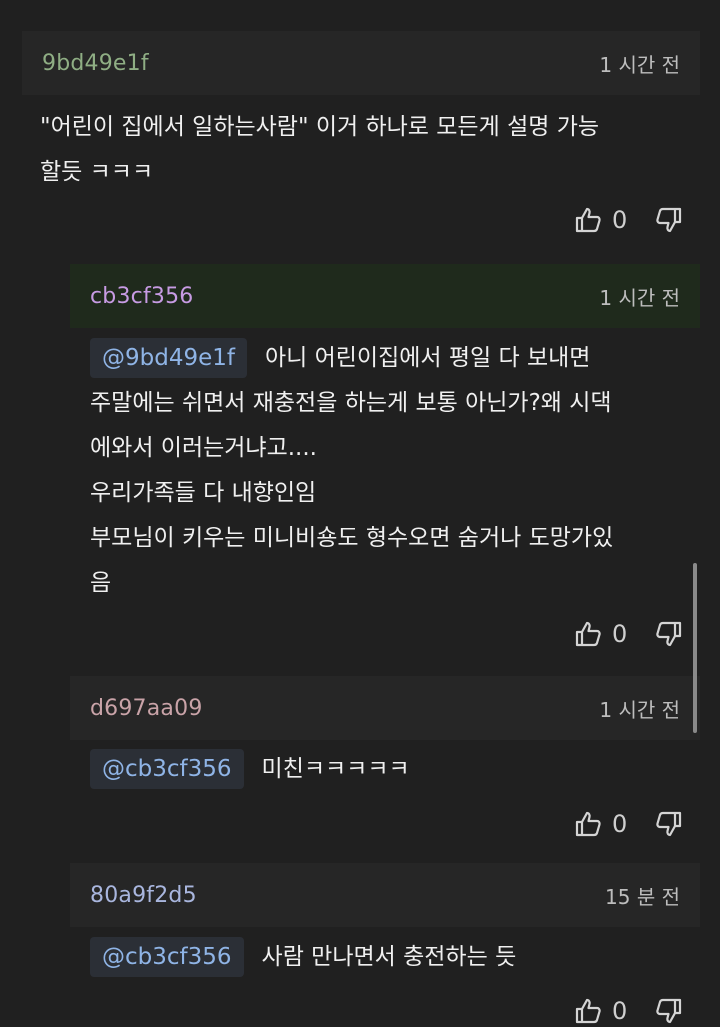 The width and height of the screenshot is (720, 1027). Describe the element at coordinates (97, 172) in the screenshot. I see `comment-line: 할듯 ㅋㅋㅋ` at that location.